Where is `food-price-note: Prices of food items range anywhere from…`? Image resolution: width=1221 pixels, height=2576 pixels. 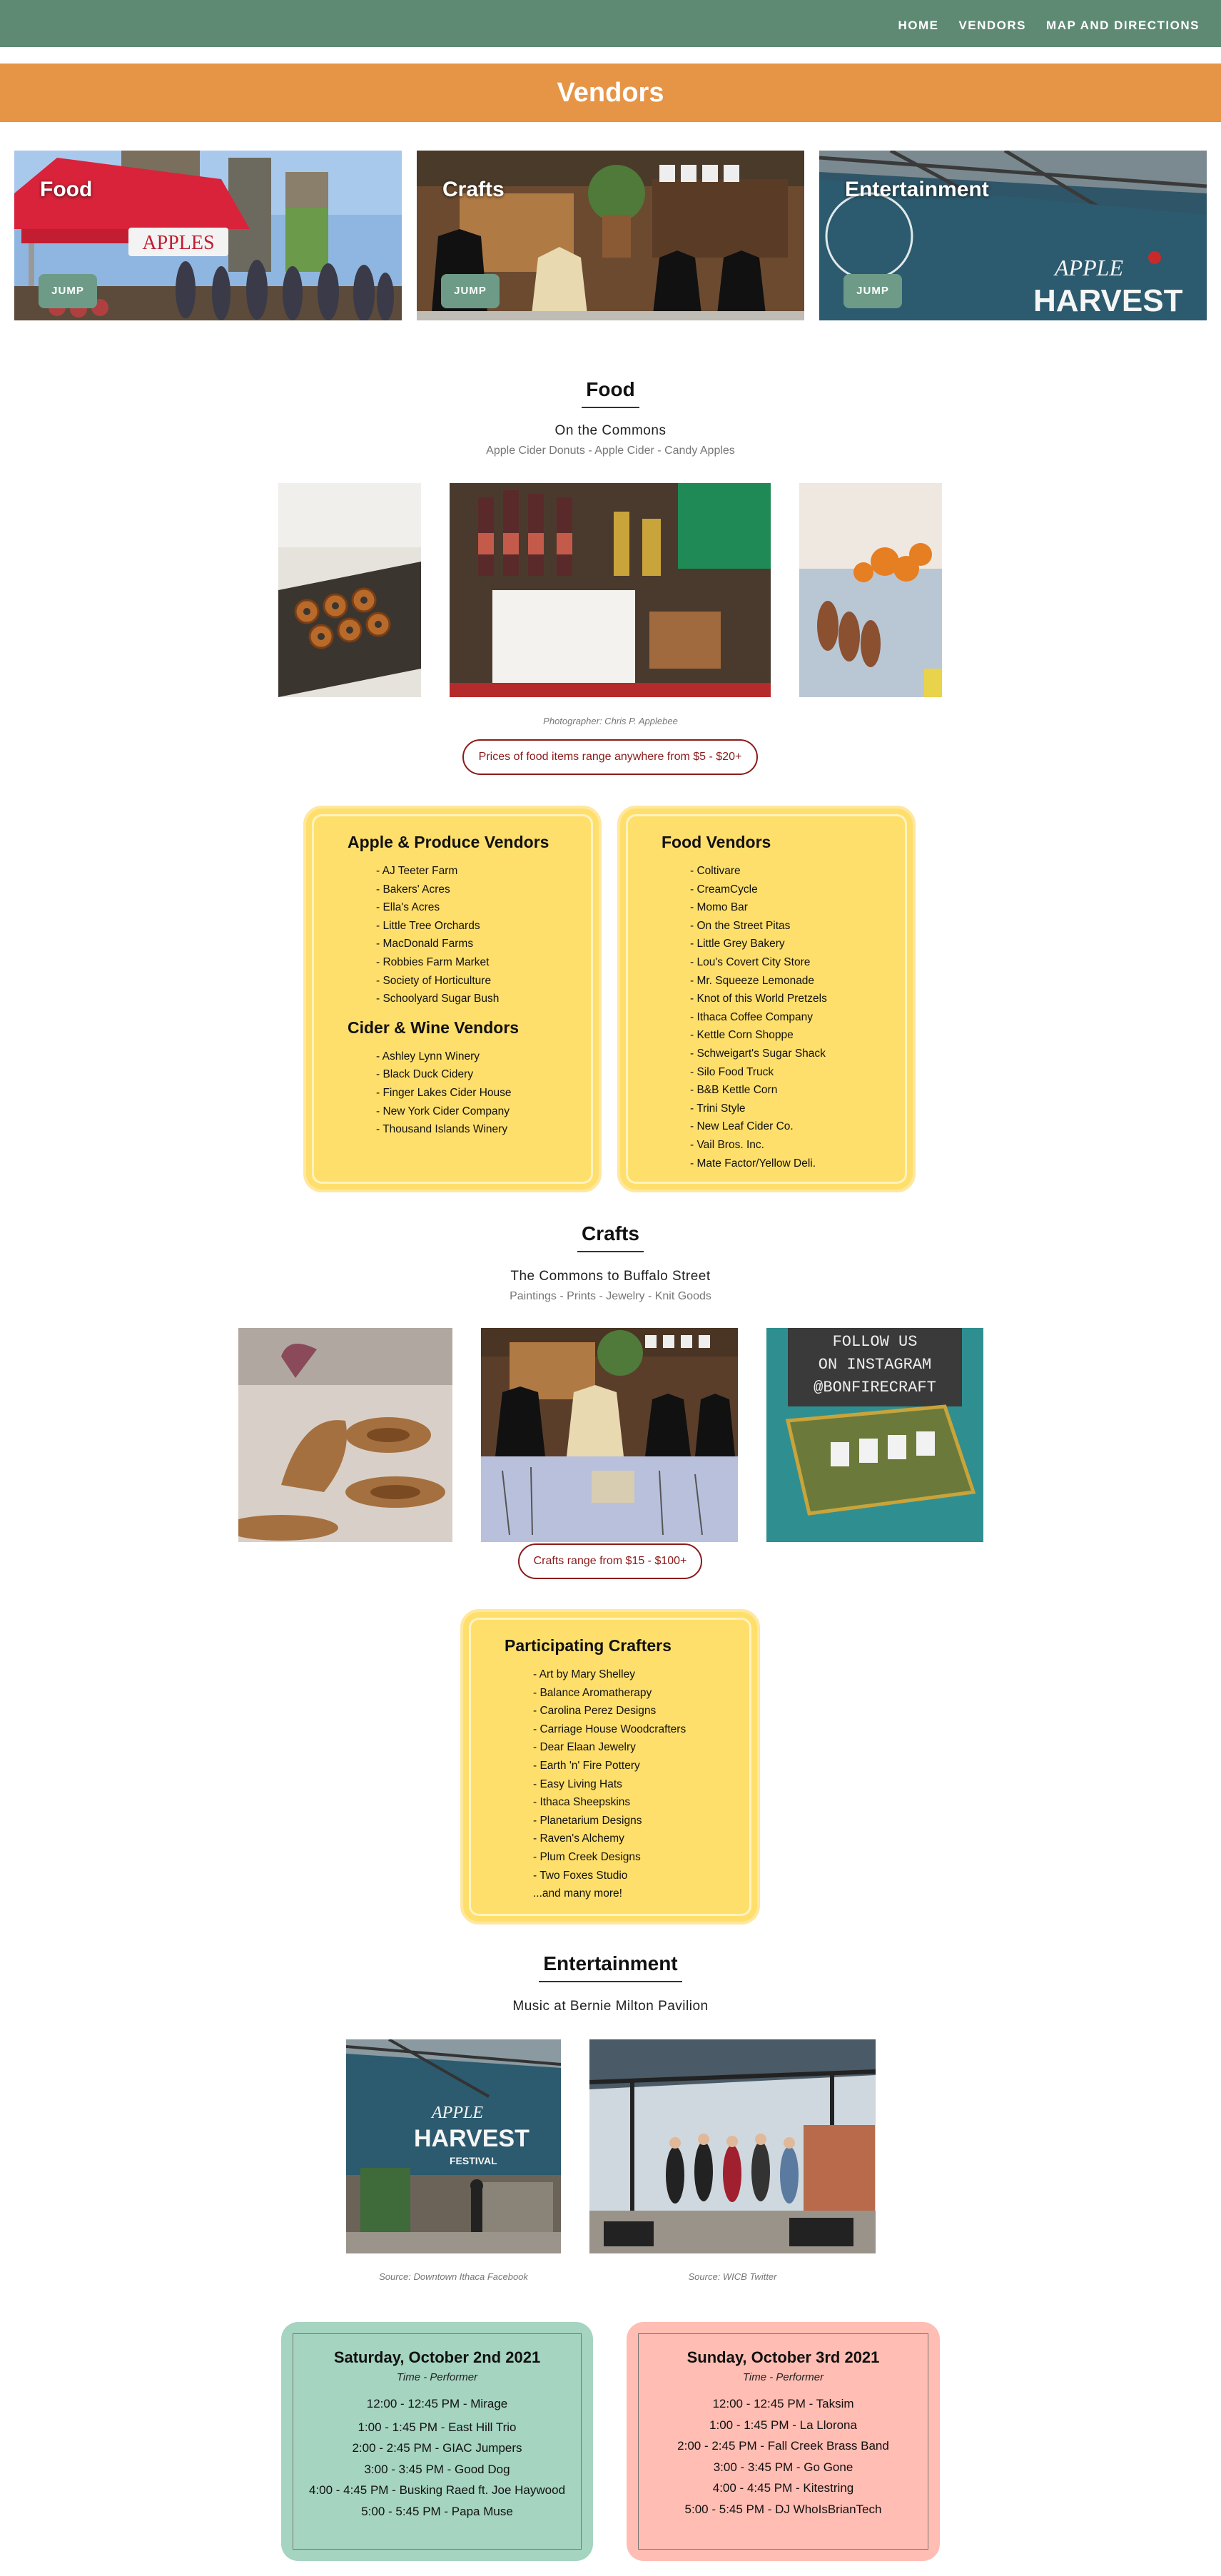
food-price-note: Prices of food items range anywhere from… is located at coordinates (610, 757).